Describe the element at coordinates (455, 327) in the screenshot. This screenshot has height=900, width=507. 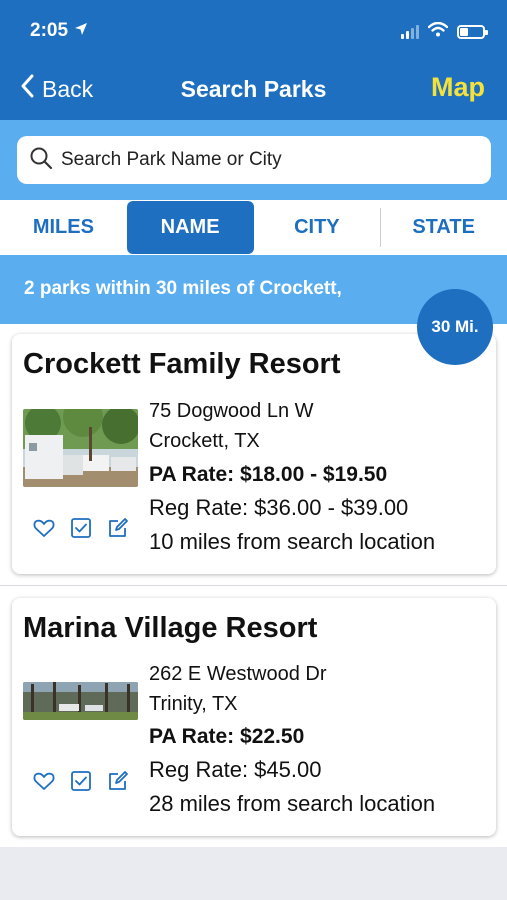
I see `radius-badge: 30 Mi.` at that location.